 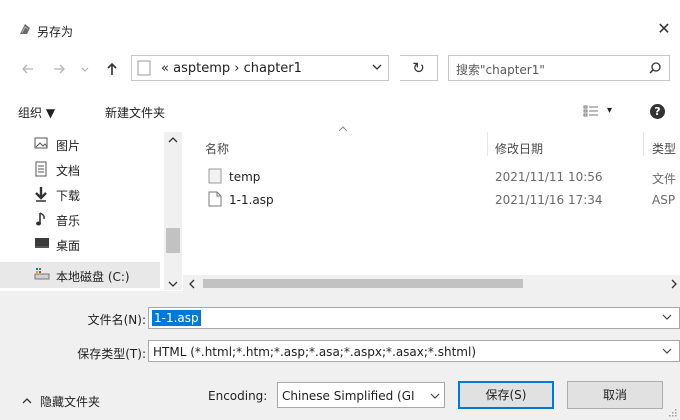 I want to click on help-icon: ?, so click(x=657, y=111).